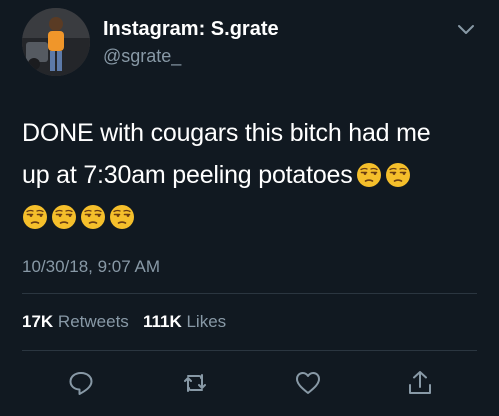  I want to click on tweet-line-1: DONE with cougars this bitch had me, so click(226, 133).